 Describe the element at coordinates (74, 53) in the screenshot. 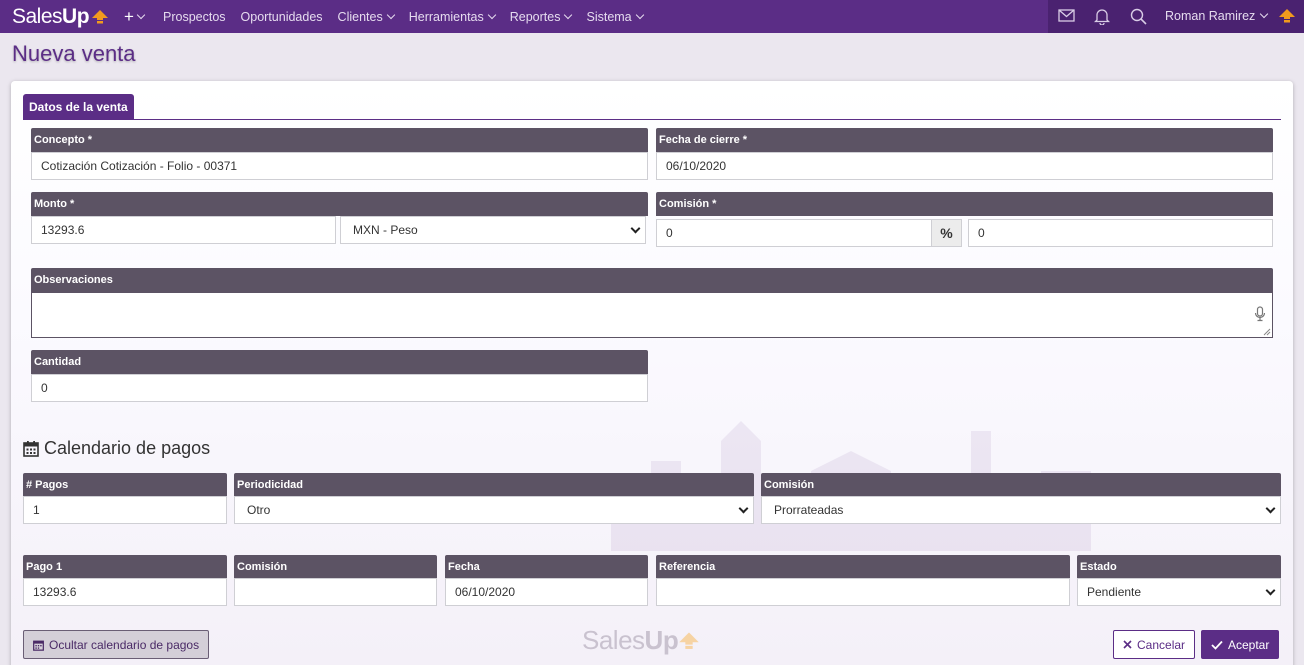

I see `page-title: Nueva venta` at that location.